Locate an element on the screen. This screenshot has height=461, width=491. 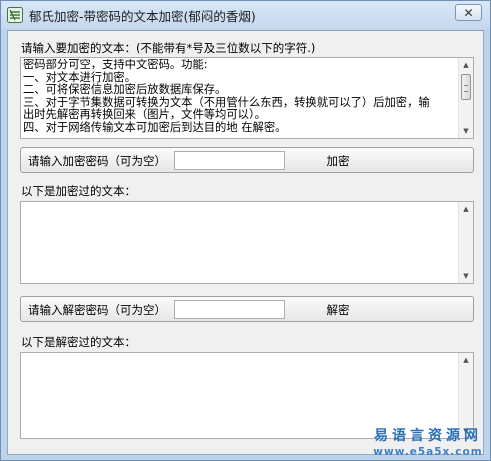
decrypt-password-input is located at coordinates (229, 309).